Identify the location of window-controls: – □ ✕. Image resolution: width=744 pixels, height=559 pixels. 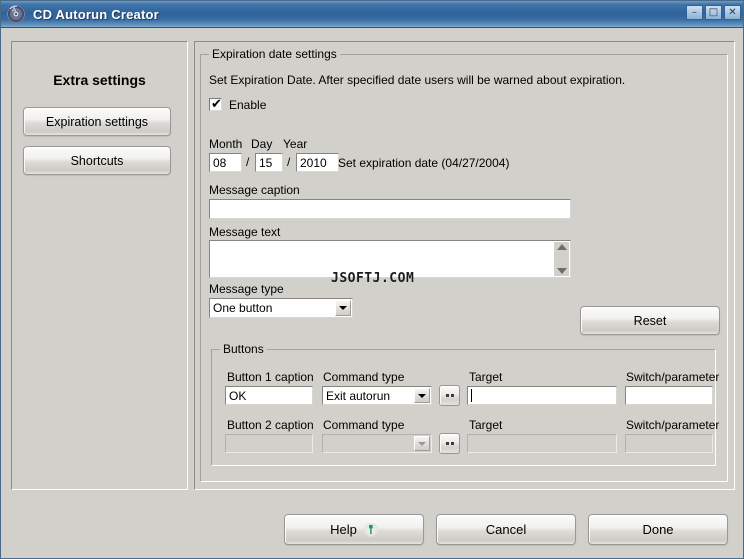
(713, 12).